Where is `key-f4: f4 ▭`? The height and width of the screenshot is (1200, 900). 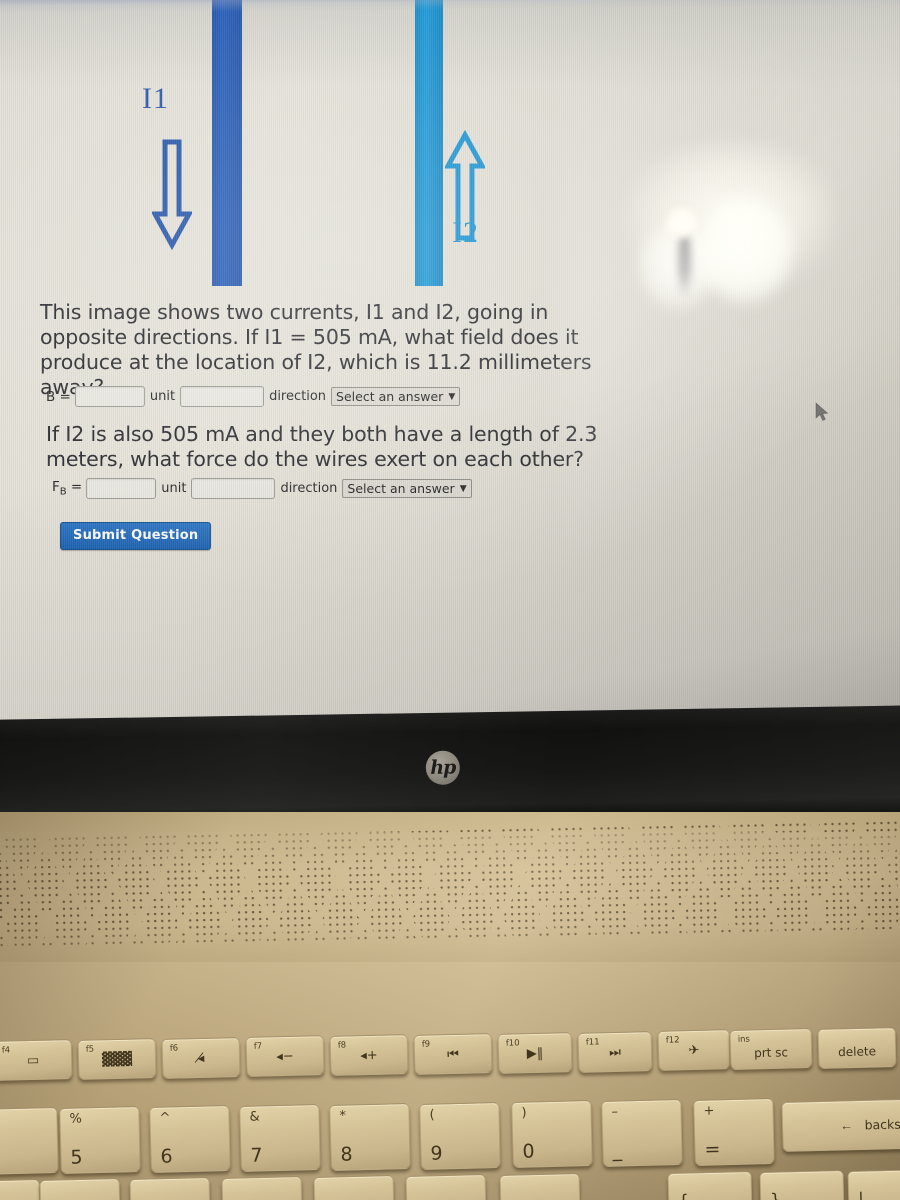
key-f4: f4 ▭ is located at coordinates (36, 1060).